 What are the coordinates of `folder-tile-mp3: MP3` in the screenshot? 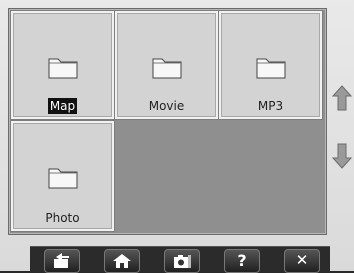 It's located at (270, 65).